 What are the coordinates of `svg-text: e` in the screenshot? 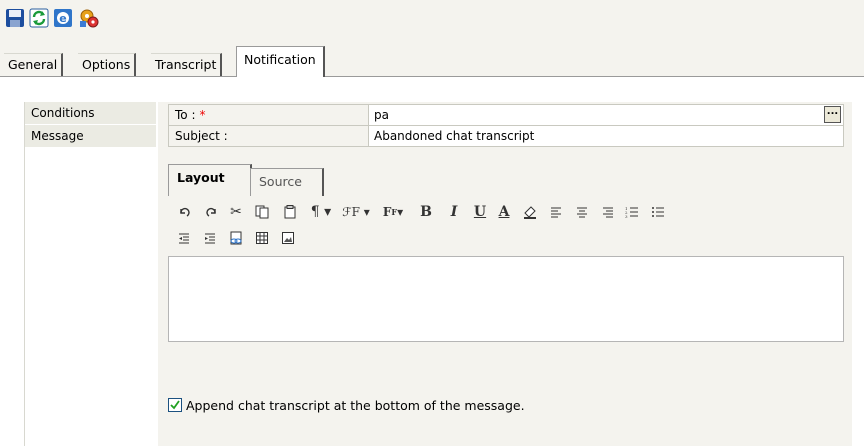 It's located at (62, 18).